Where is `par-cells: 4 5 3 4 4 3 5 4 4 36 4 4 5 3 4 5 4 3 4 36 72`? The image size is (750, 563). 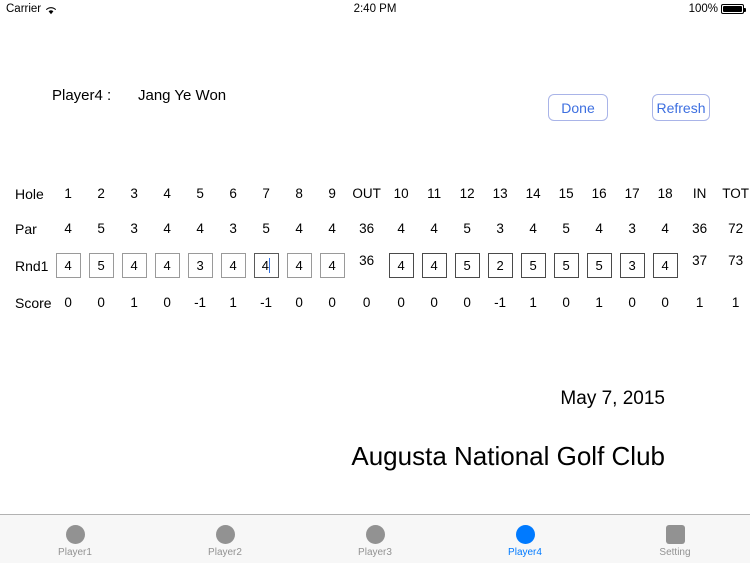 par-cells: 4 5 3 4 4 3 5 4 4 36 4 4 5 3 4 5 4 3 4 36 72 is located at coordinates (401, 228).